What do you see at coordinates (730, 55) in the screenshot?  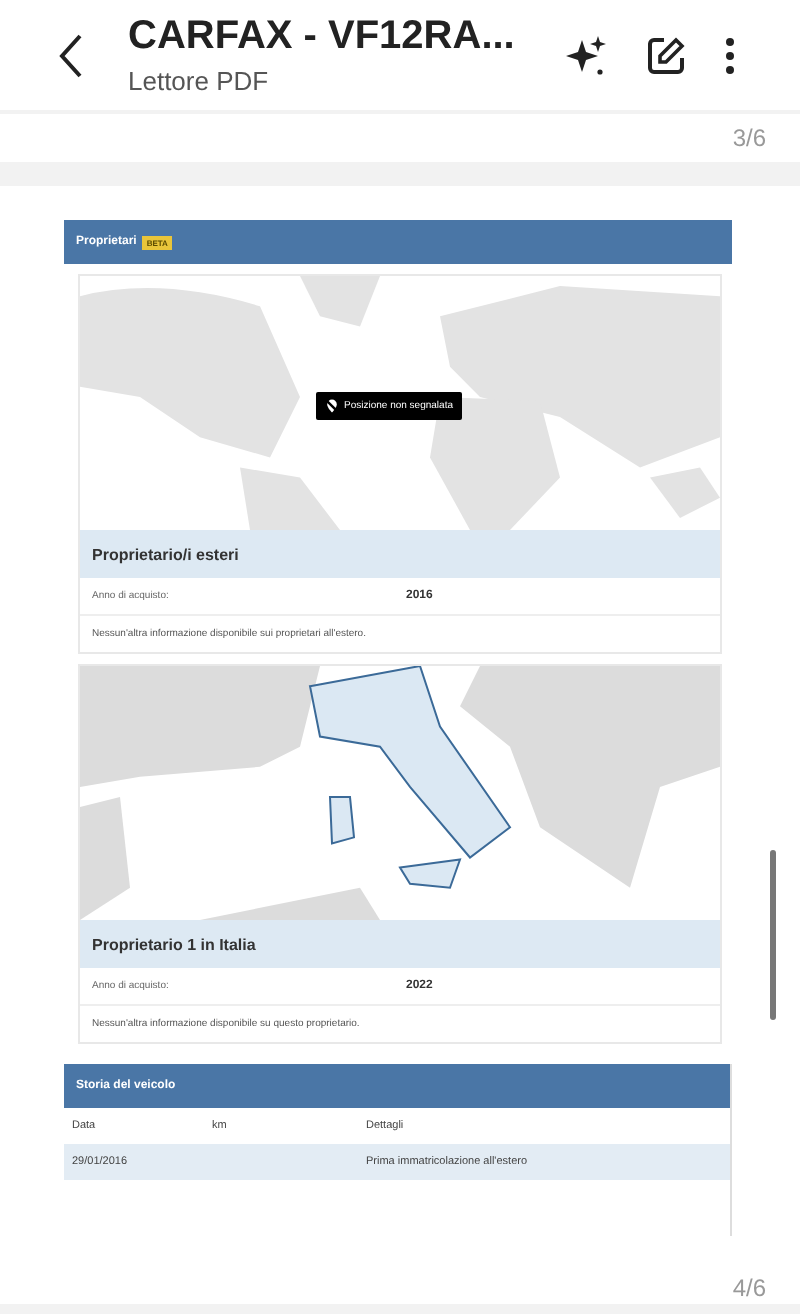 I see `more-icon` at bounding box center [730, 55].